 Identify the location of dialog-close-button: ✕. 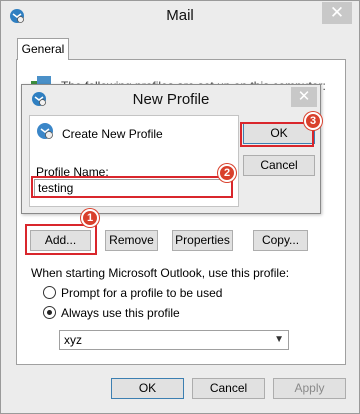
(304, 97).